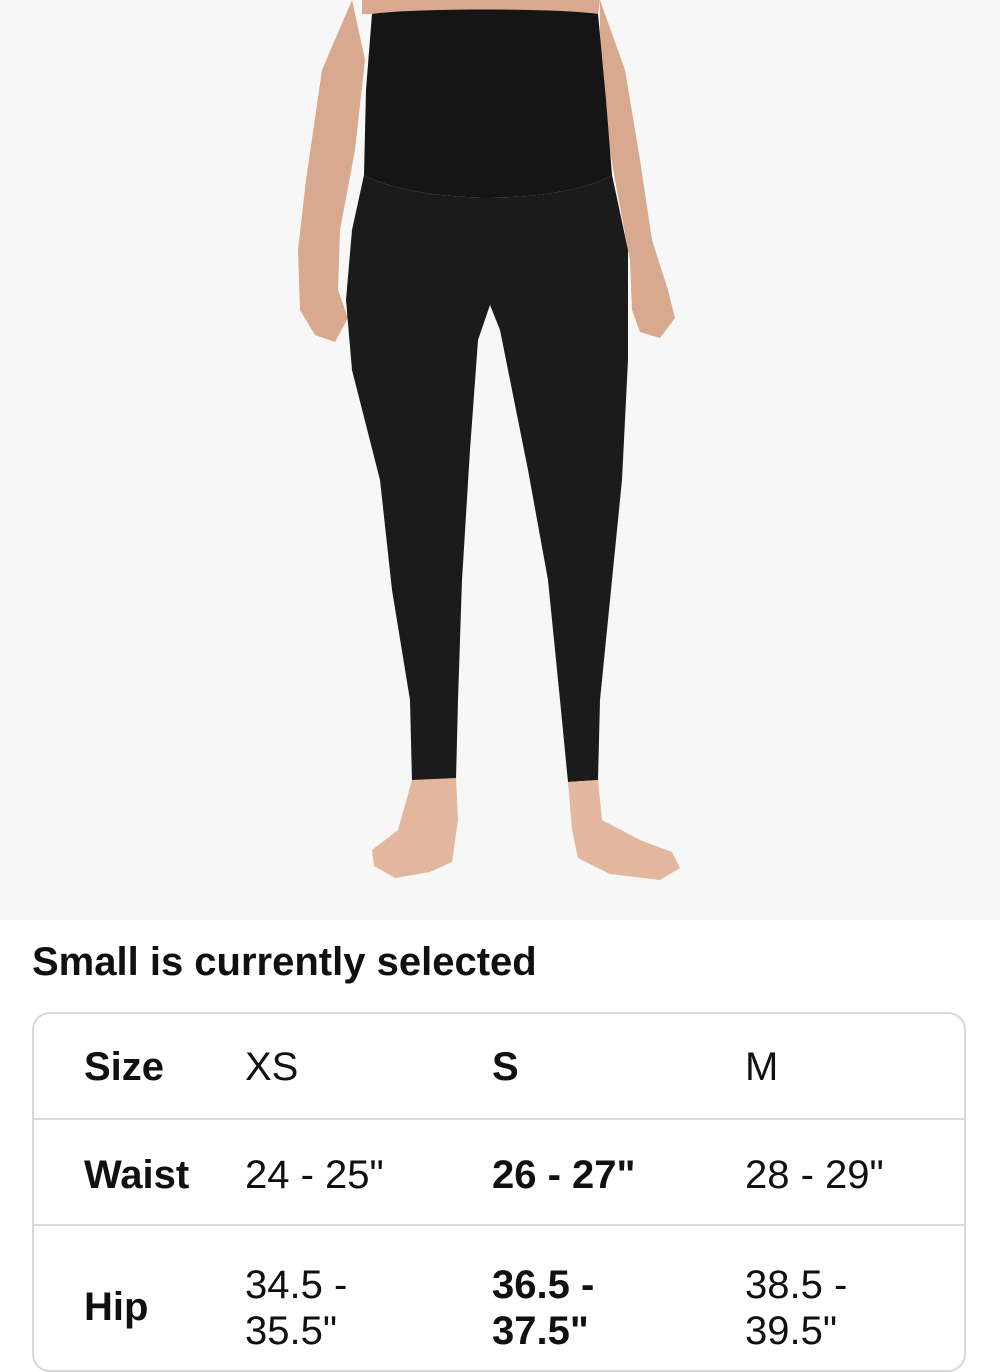 The width and height of the screenshot is (1000, 1372). Describe the element at coordinates (137, 1175) in the screenshot. I see `waist-row-label: Waist` at that location.